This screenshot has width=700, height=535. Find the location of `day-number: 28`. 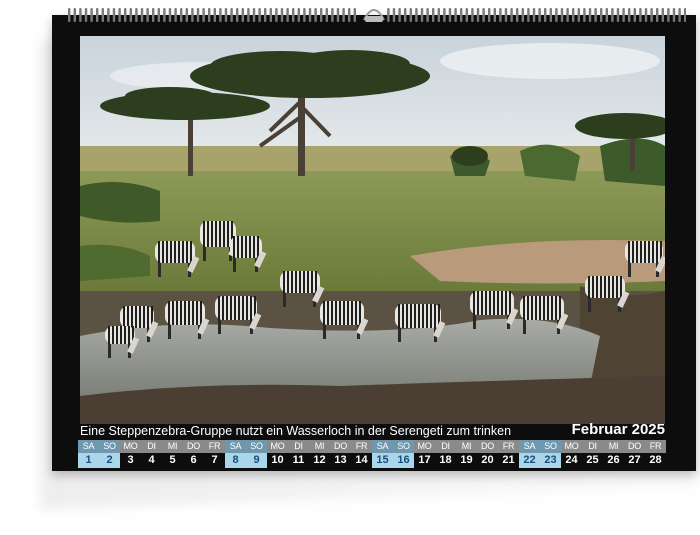

day-number: 28 is located at coordinates (655, 460).